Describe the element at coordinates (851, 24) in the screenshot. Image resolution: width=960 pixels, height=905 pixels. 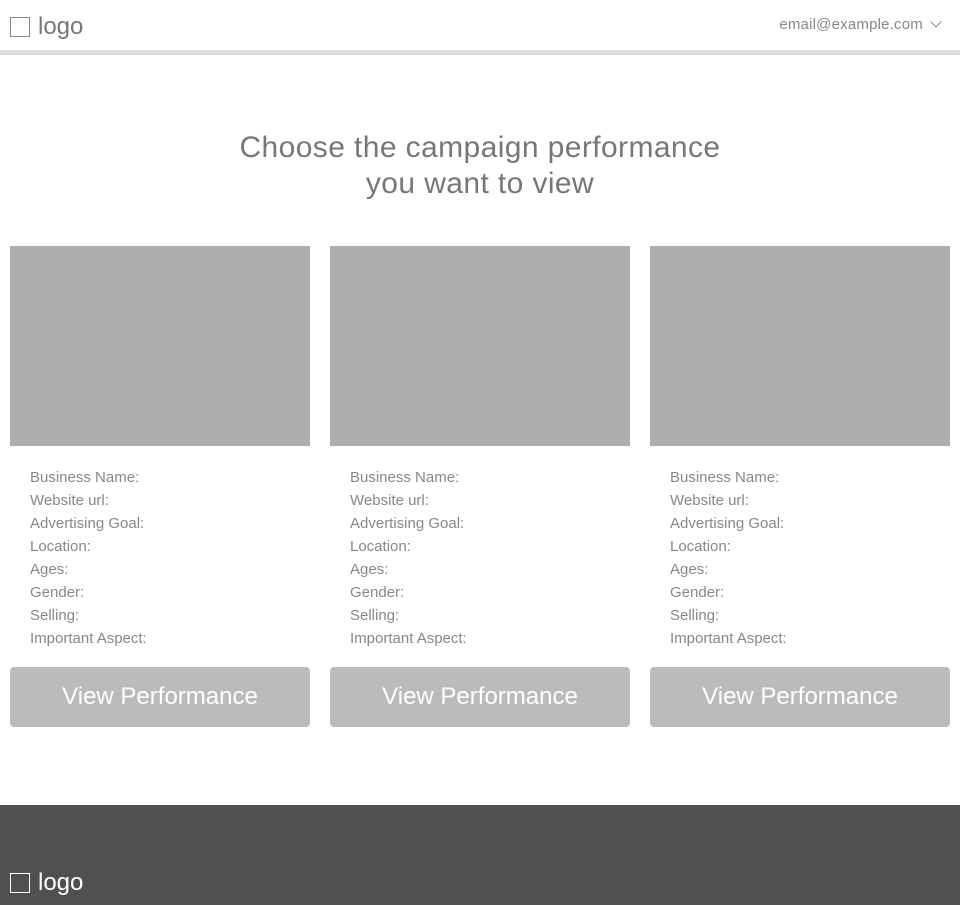
I see `account-email: email@example.com` at that location.